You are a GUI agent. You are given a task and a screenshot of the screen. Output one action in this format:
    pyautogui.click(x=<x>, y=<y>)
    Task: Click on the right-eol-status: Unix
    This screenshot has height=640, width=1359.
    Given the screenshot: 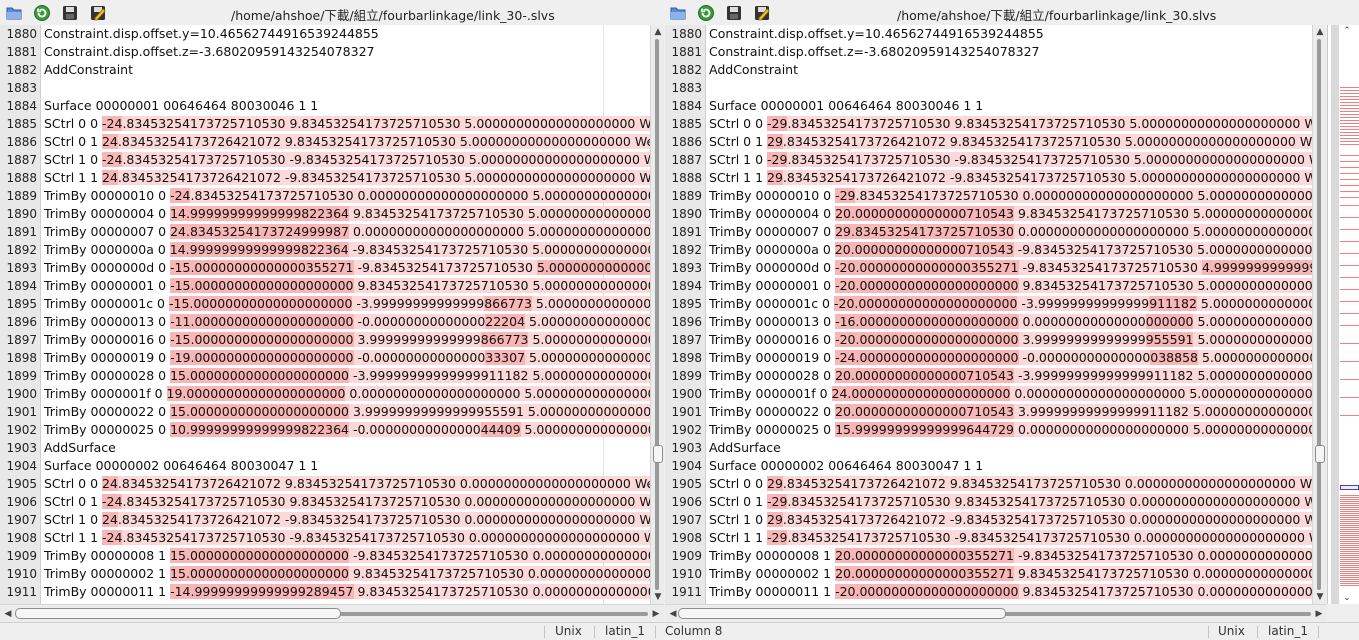 What is the action you would take?
    pyautogui.click(x=1231, y=631)
    